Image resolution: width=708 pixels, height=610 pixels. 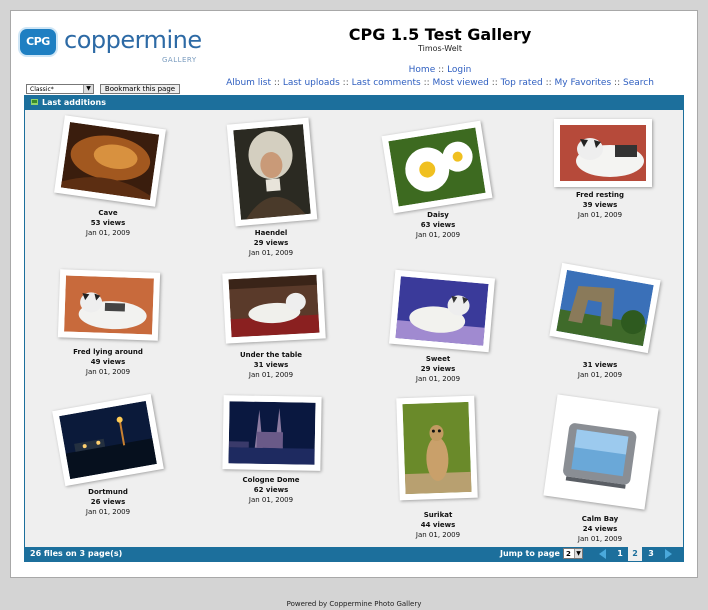 What do you see at coordinates (311, 83) in the screenshot?
I see `nav-last-uploads: Last uploads` at bounding box center [311, 83].